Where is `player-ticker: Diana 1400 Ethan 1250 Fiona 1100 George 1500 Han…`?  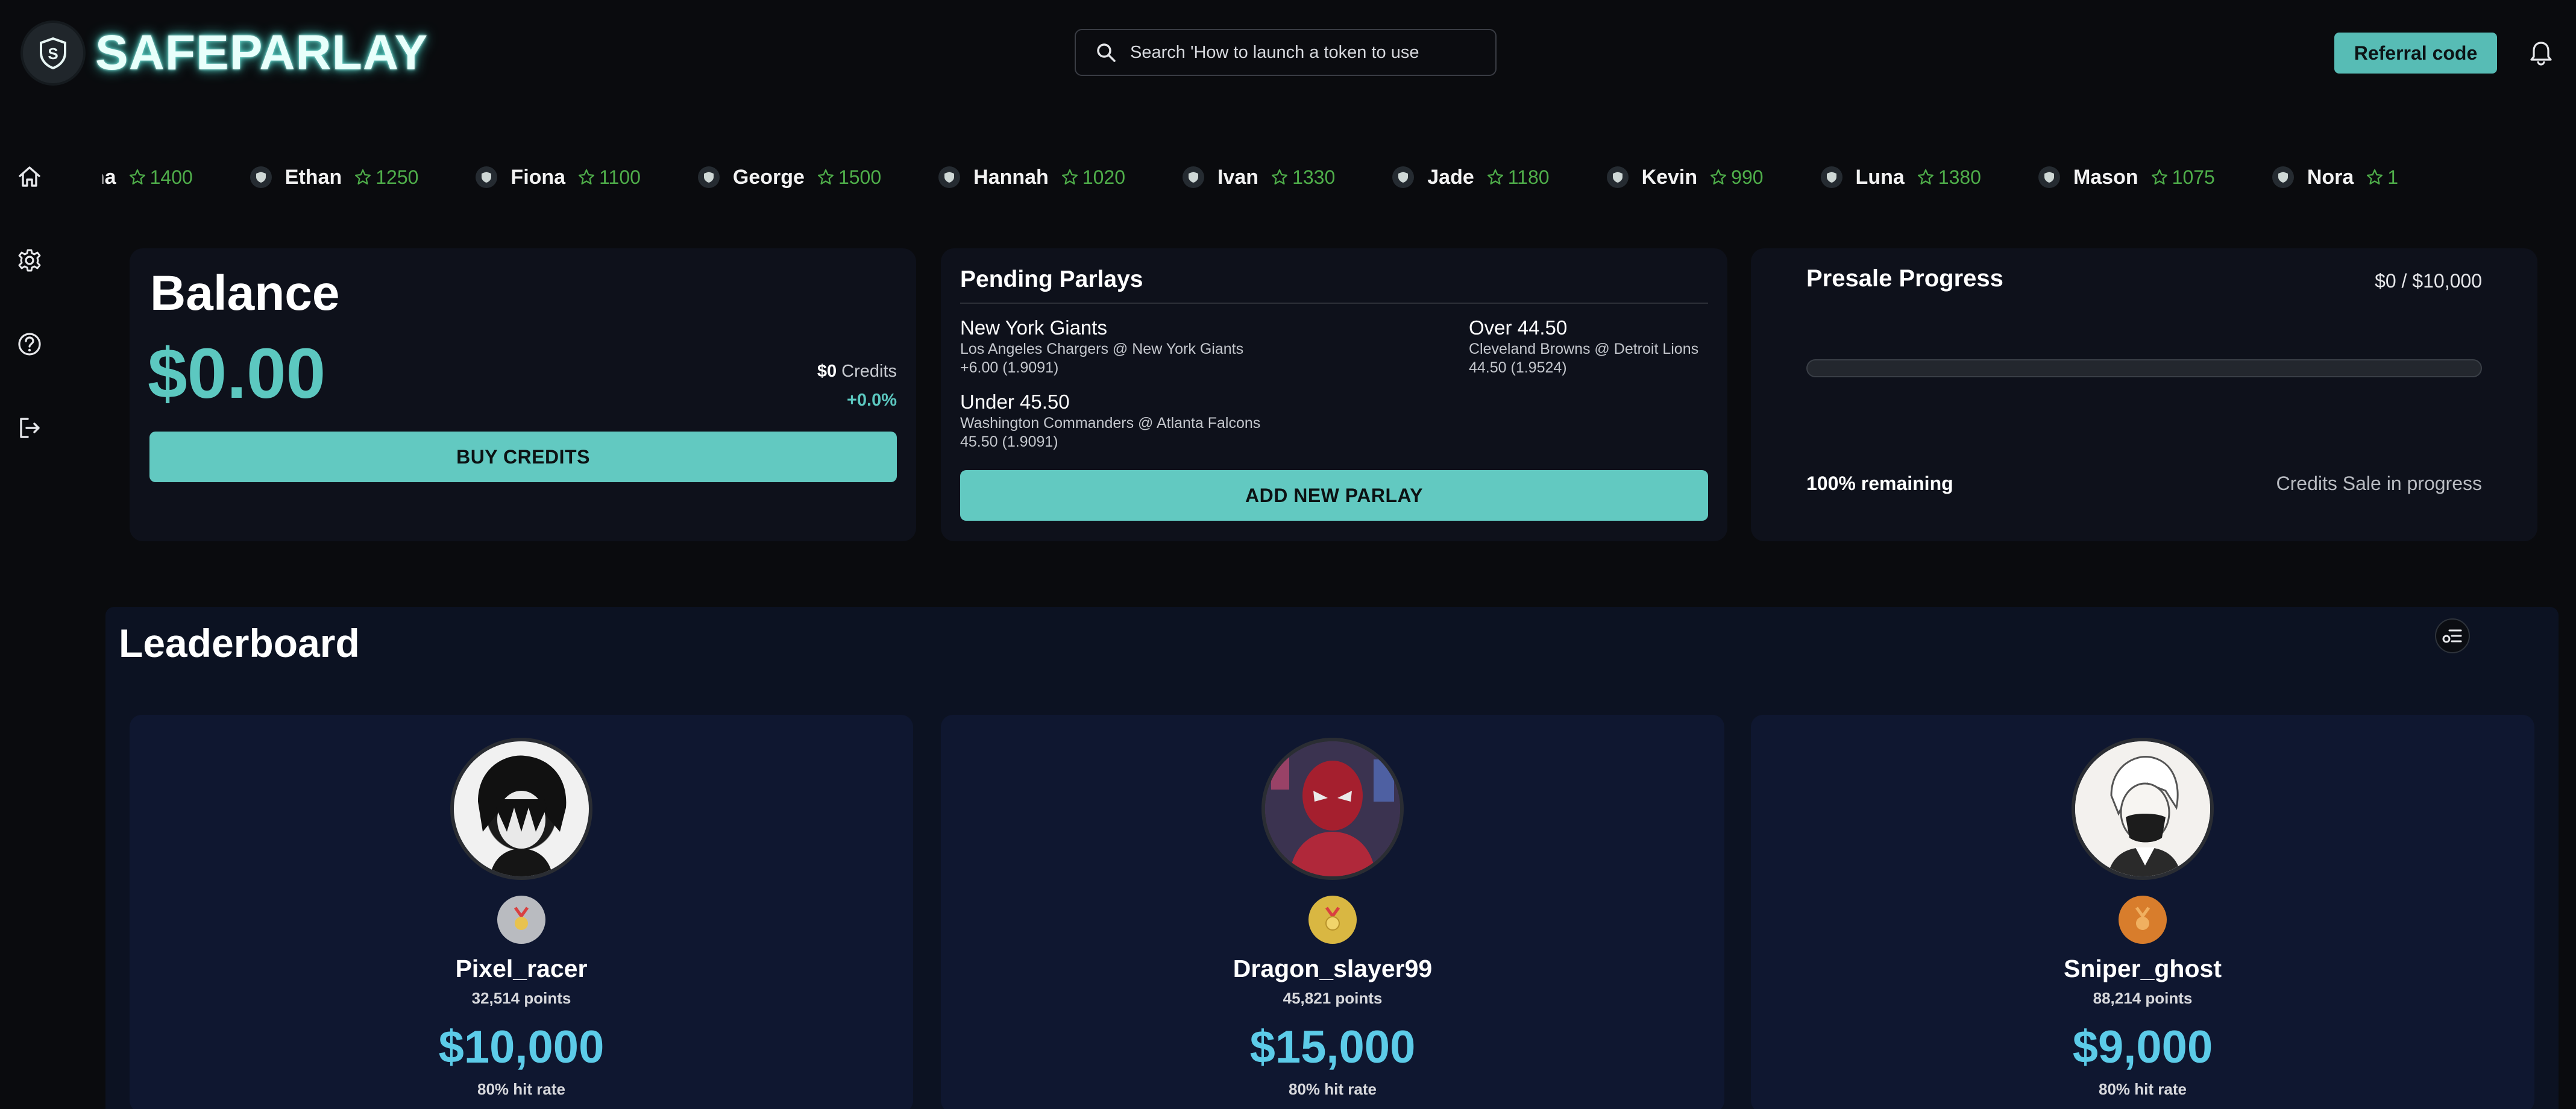 player-ticker: Diana 1400 Ethan 1250 Fiona 1100 George 1500 Han… is located at coordinates (1339, 177).